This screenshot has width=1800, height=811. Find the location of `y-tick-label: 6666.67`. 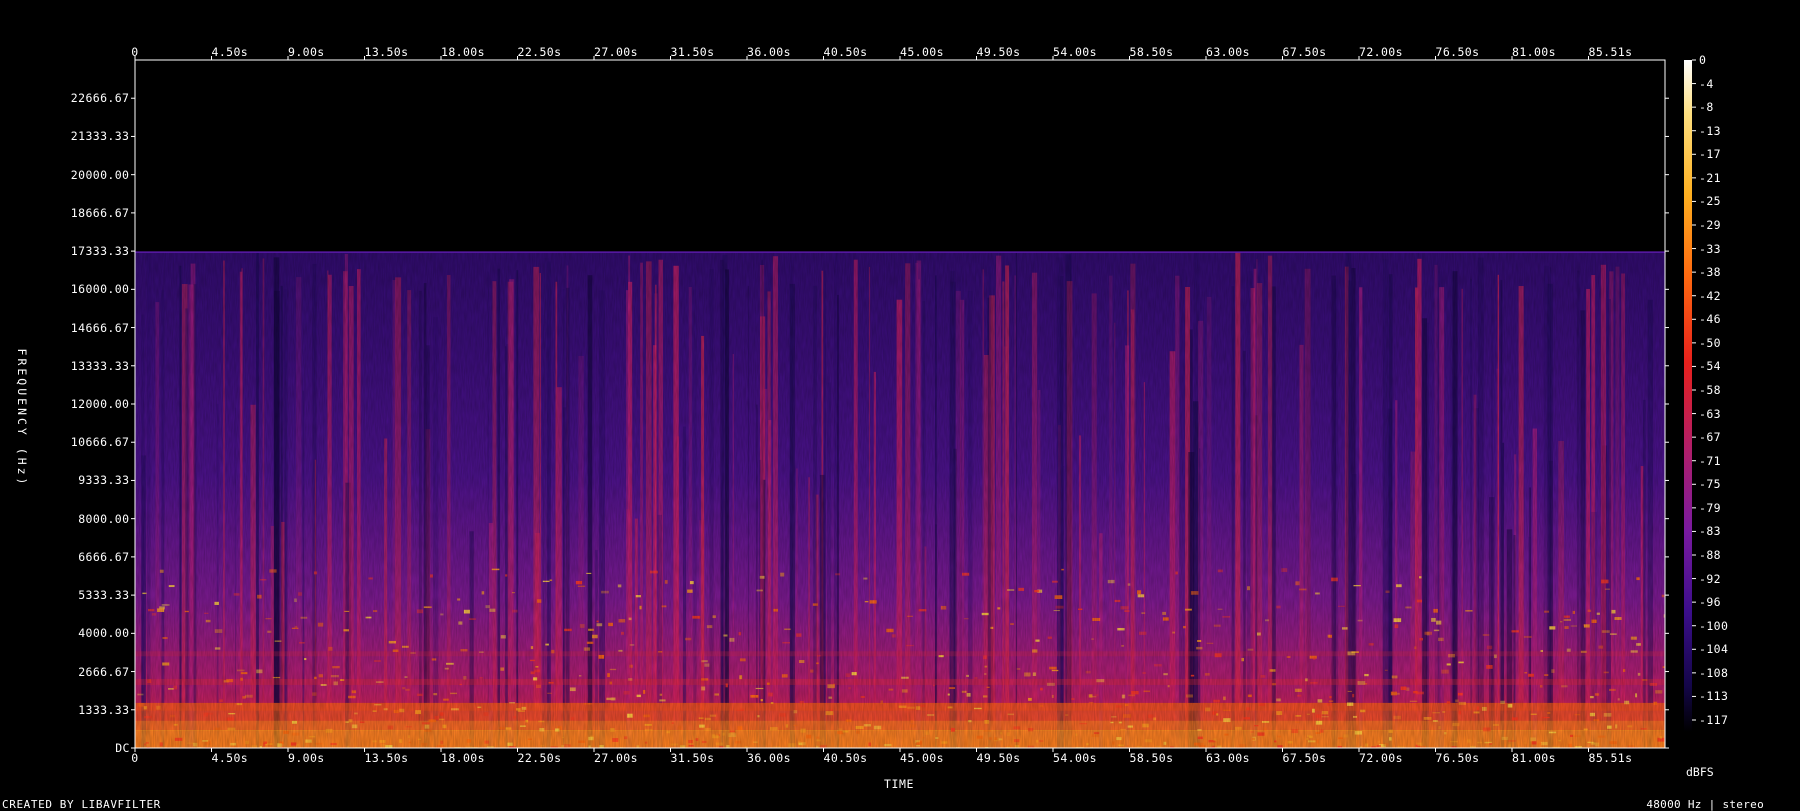

y-tick-label: 6666.67 is located at coordinates (104, 556).